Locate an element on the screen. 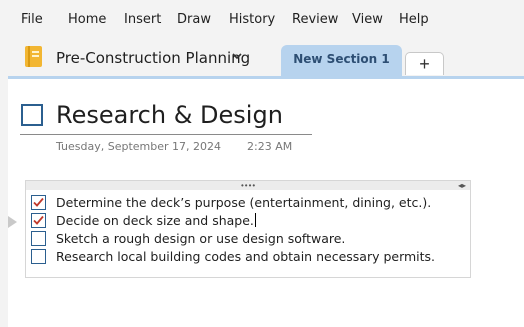  menu-file: File is located at coordinates (32, 19).